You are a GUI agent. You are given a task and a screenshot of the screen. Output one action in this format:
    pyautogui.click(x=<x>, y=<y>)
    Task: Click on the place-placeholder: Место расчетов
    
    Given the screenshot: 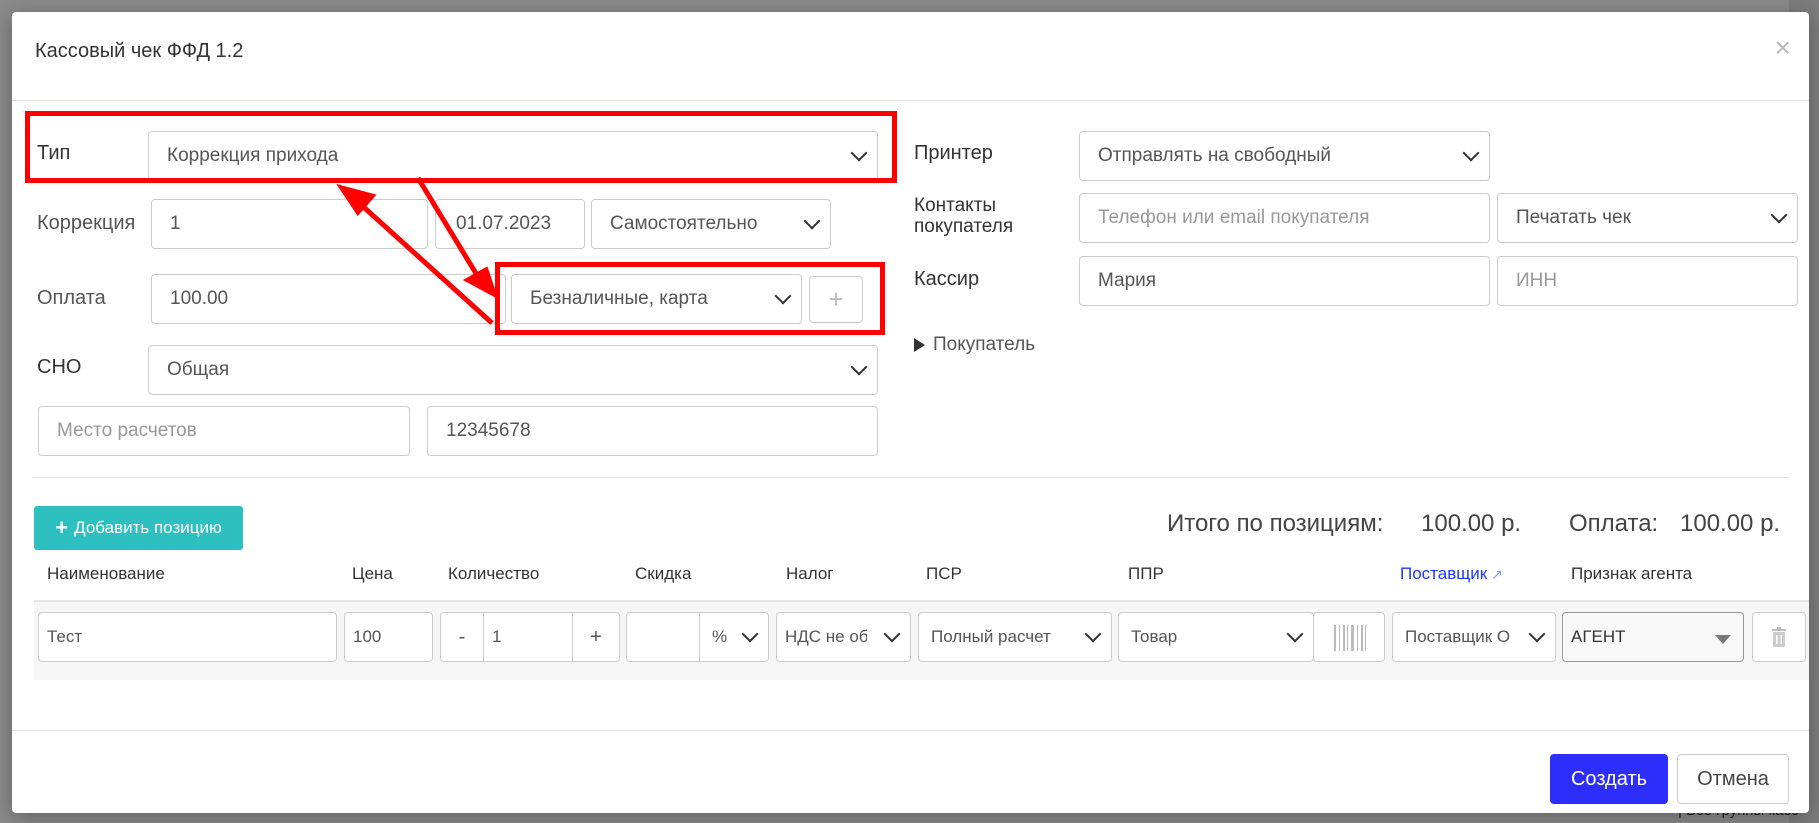 What is the action you would take?
    pyautogui.click(x=127, y=430)
    